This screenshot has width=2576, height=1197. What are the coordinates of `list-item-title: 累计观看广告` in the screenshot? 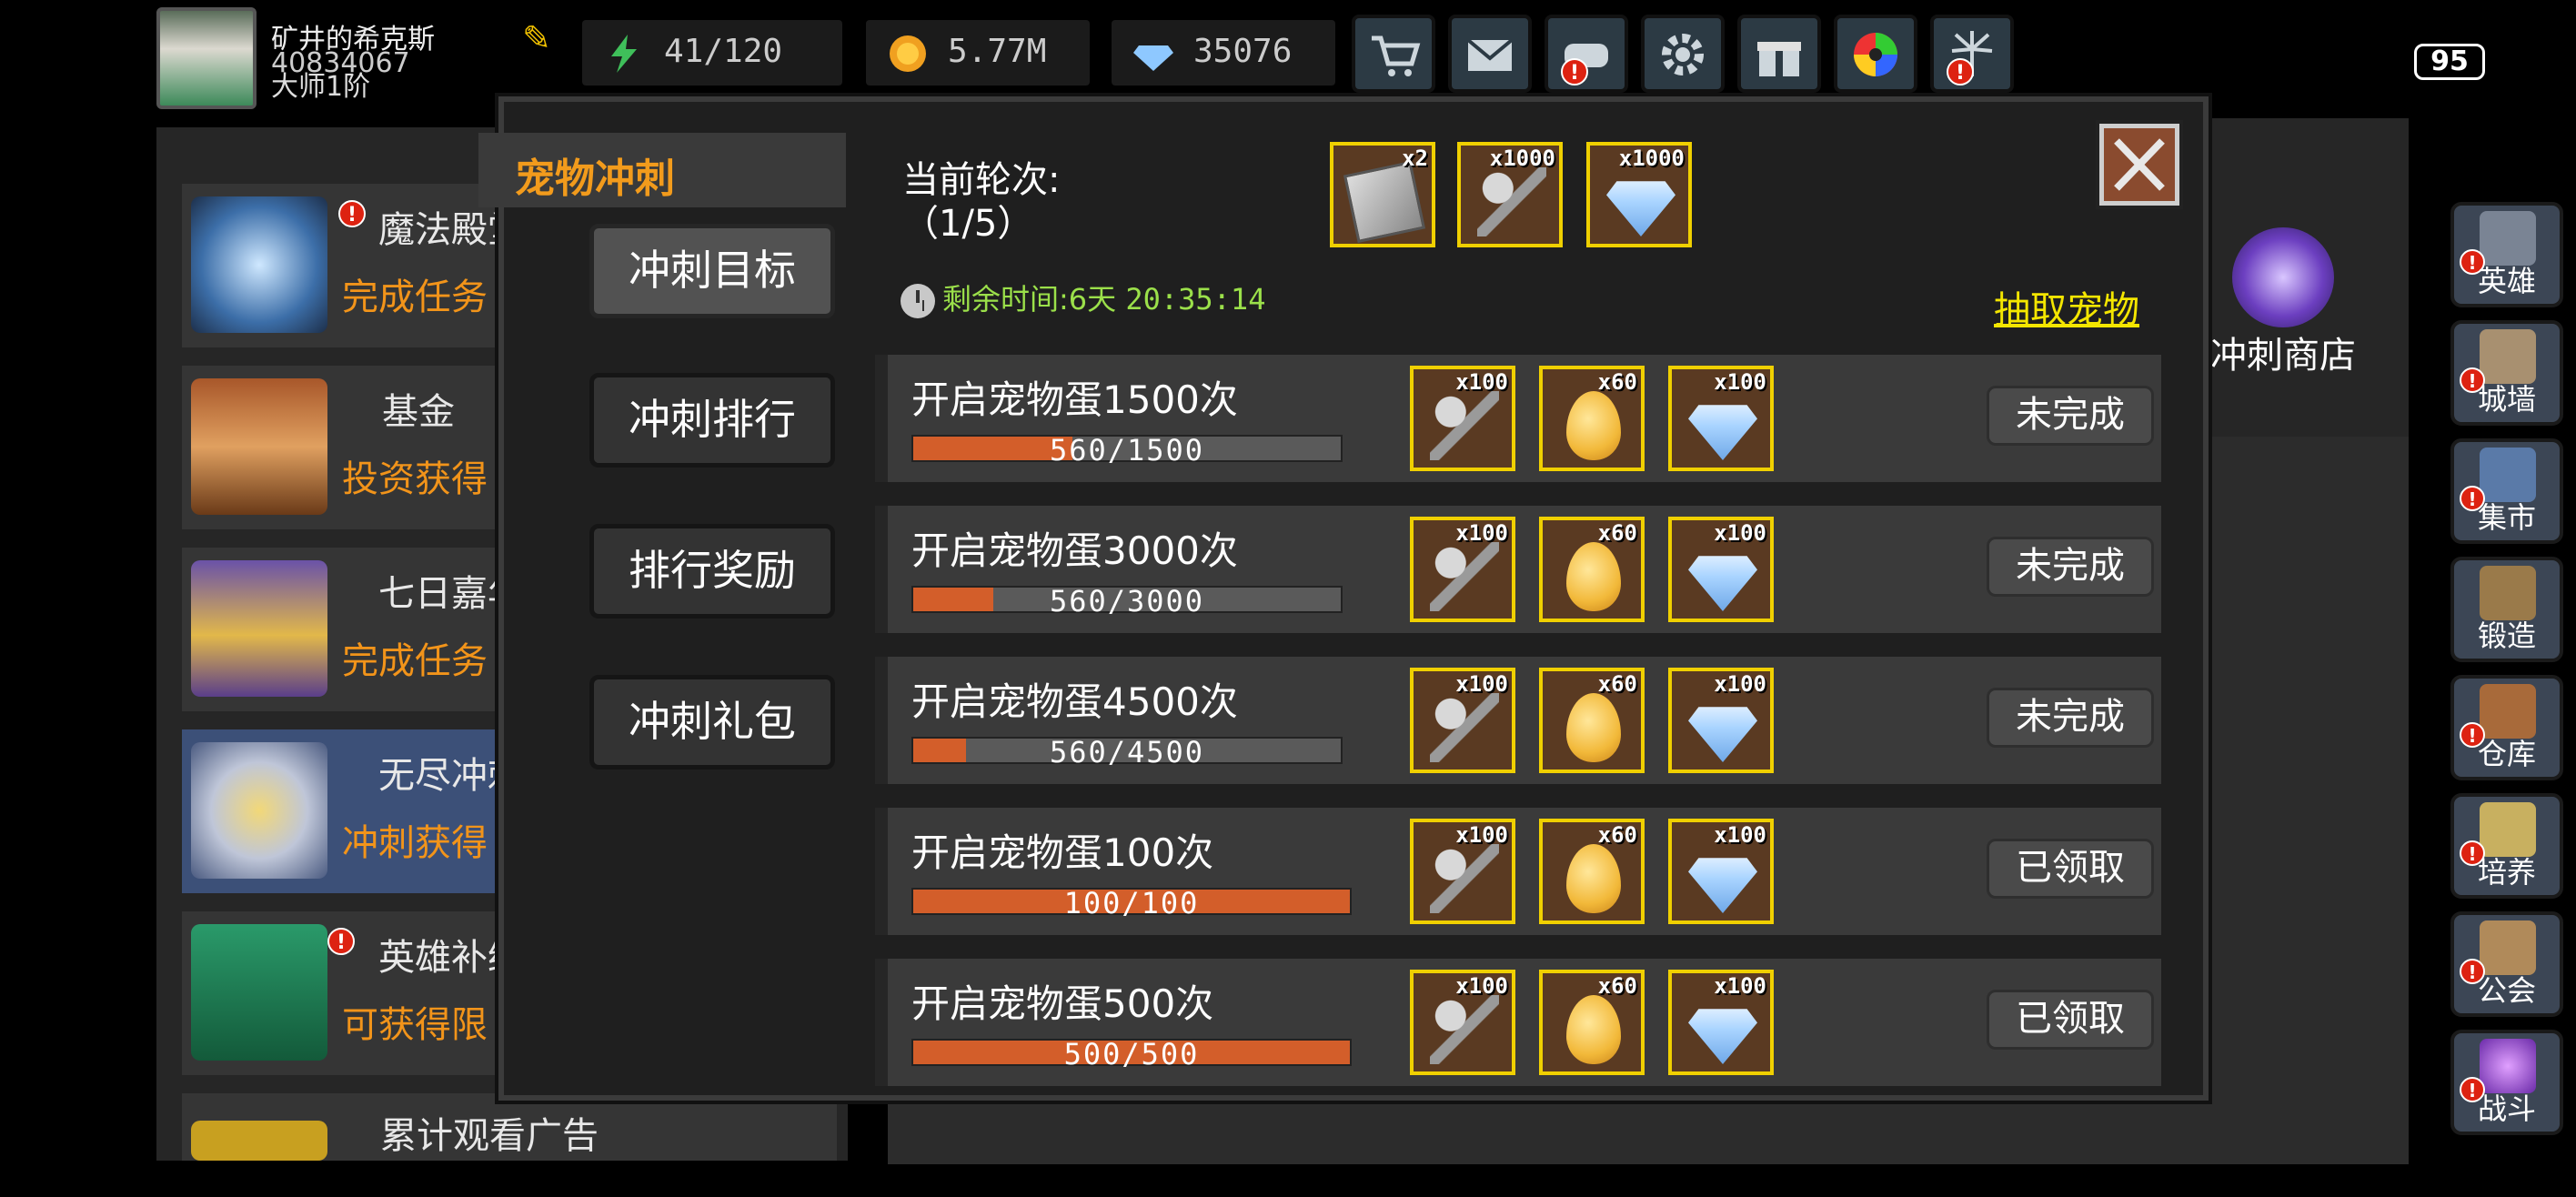 It's located at (489, 1136).